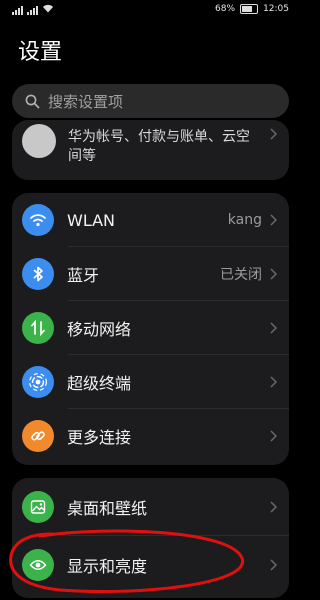 The image size is (320, 600). Describe the element at coordinates (40, 52) in the screenshot. I see `page-title: 设置` at that location.